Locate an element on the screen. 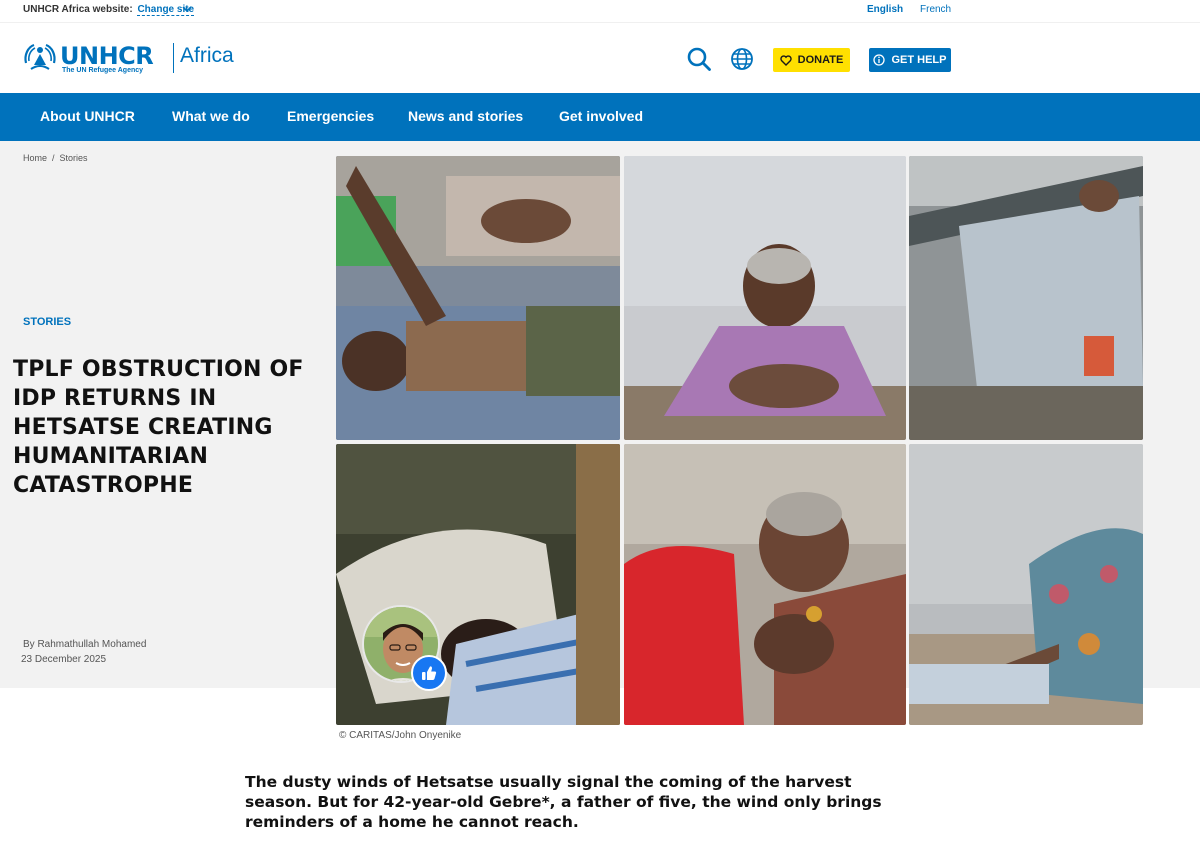  donate-label: DONATE is located at coordinates (820, 60).